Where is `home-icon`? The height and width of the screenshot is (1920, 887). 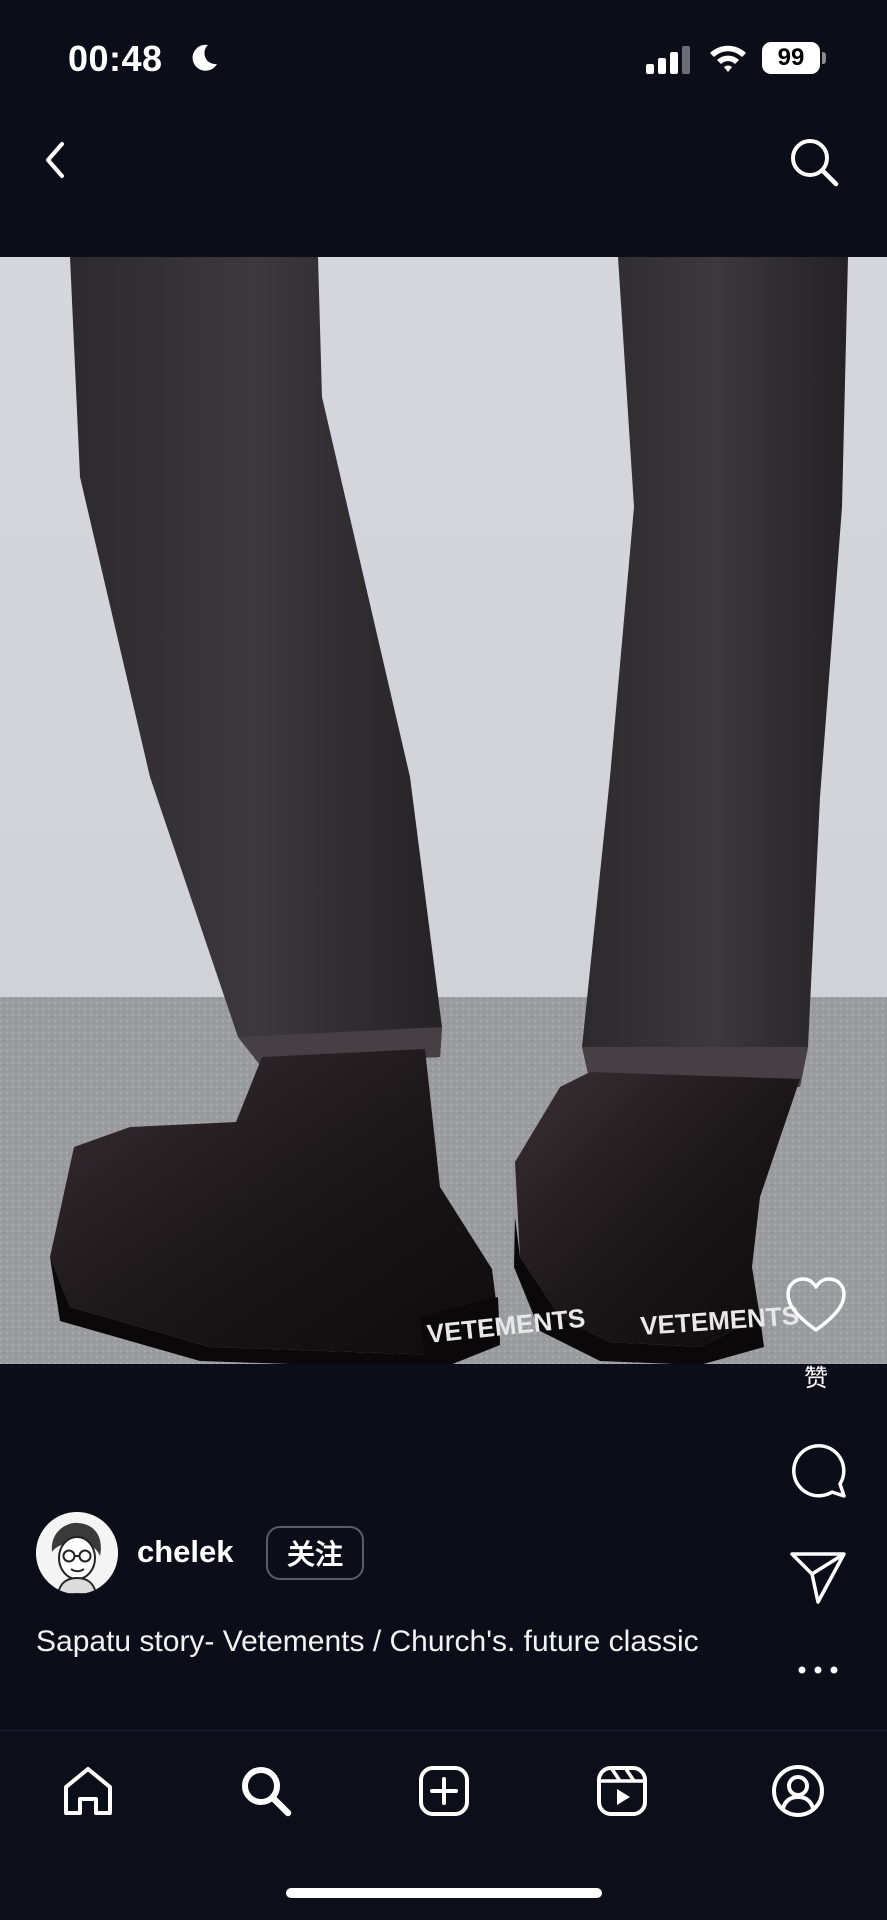 home-icon is located at coordinates (88, 1791).